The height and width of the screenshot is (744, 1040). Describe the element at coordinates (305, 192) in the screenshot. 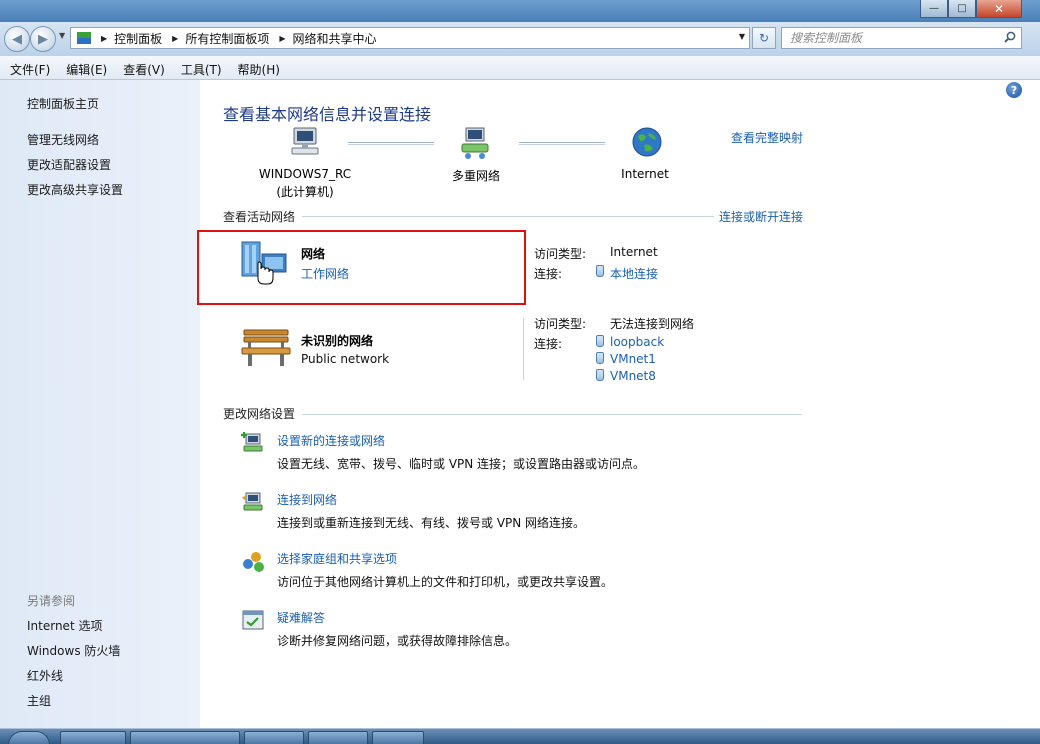

I see `computer-sub: (此计算机)` at that location.